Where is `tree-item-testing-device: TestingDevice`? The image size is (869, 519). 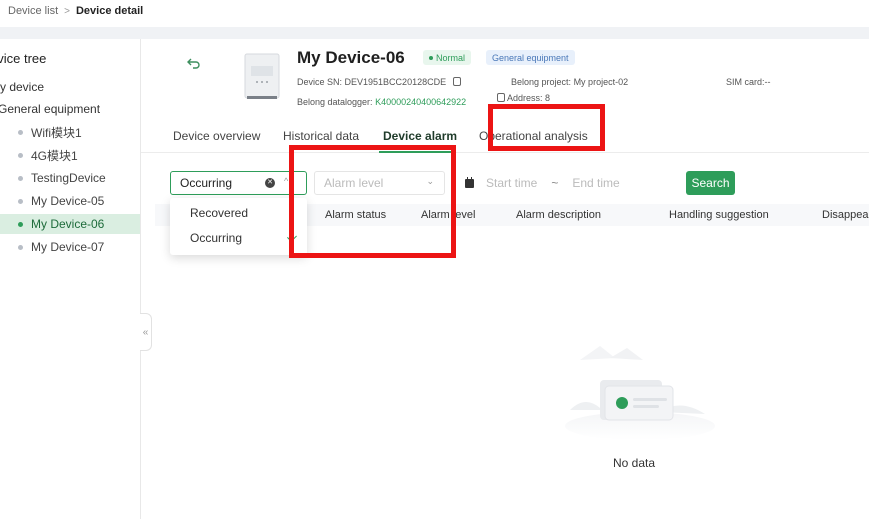 tree-item-testing-device: TestingDevice is located at coordinates (70, 178).